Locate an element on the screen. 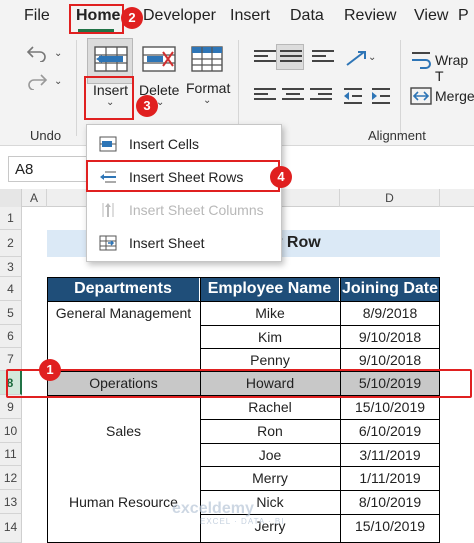 The width and height of the screenshot is (474, 543). undo-dropdown-chevron-icon: ⌄ is located at coordinates (58, 53).